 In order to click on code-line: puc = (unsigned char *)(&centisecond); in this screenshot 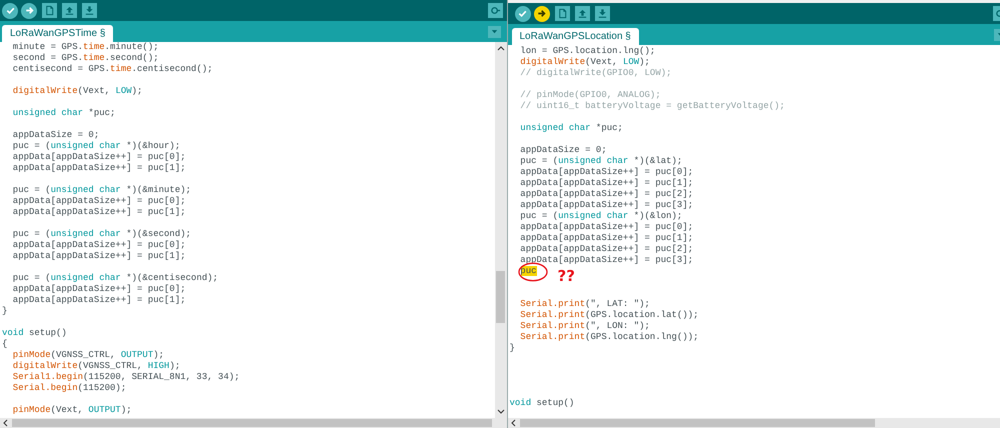, I will do `click(115, 278)`.